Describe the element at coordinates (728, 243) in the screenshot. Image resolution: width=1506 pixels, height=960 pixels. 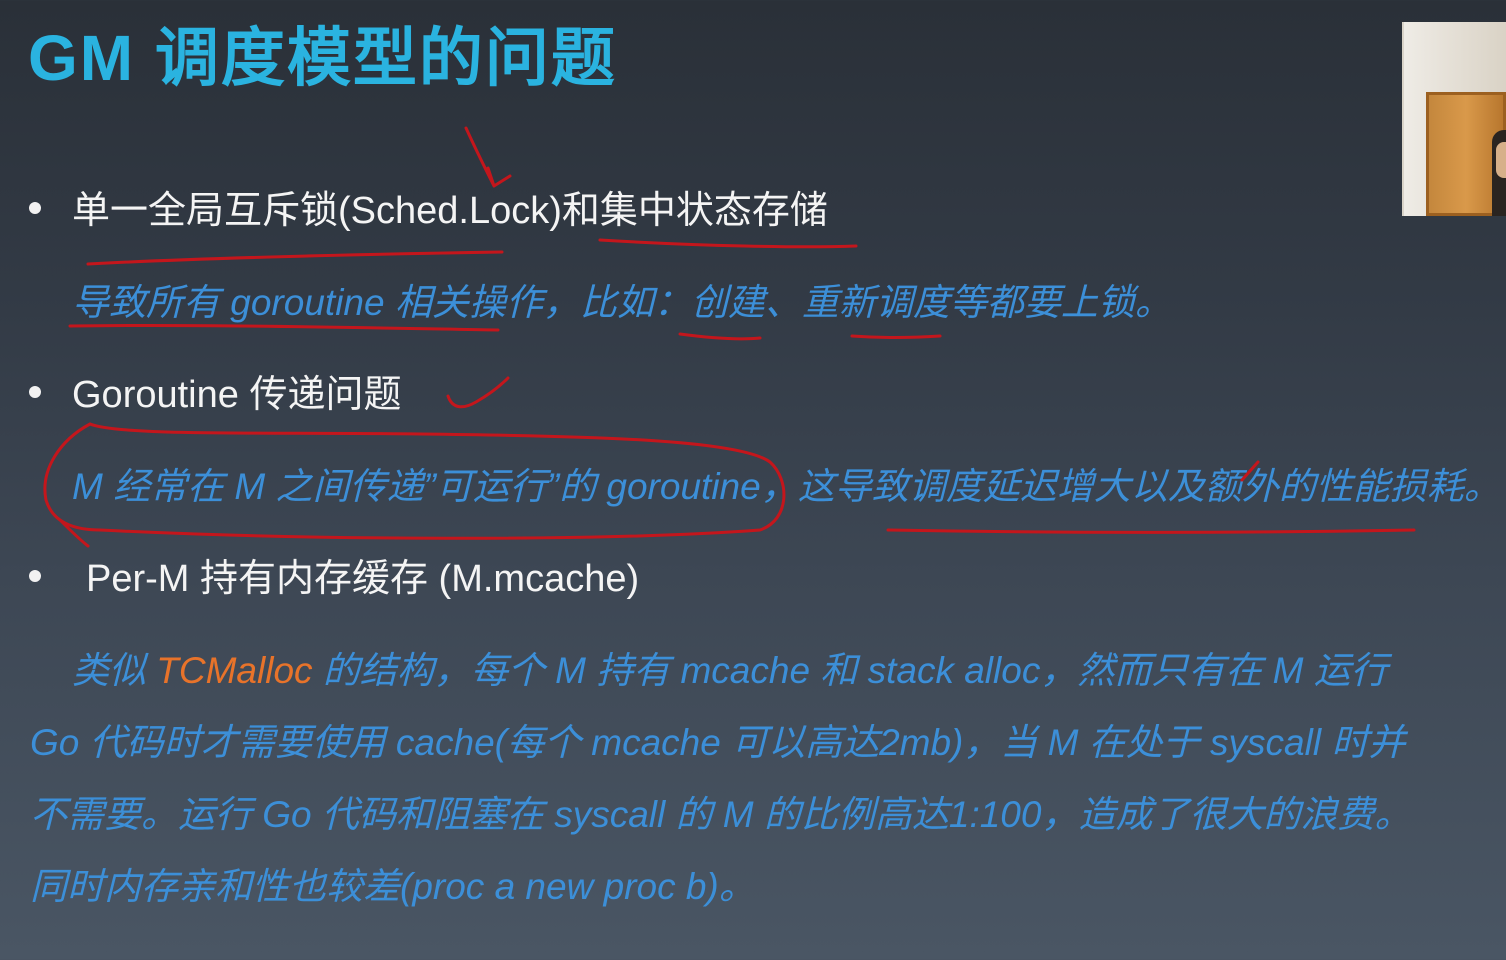
I see `underline-state-storage` at that location.